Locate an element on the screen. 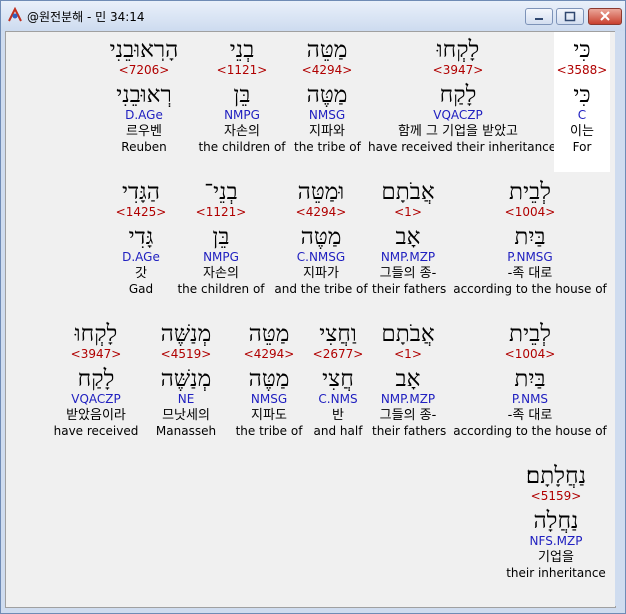  korean-gloss: 갓 is located at coordinates (141, 273).